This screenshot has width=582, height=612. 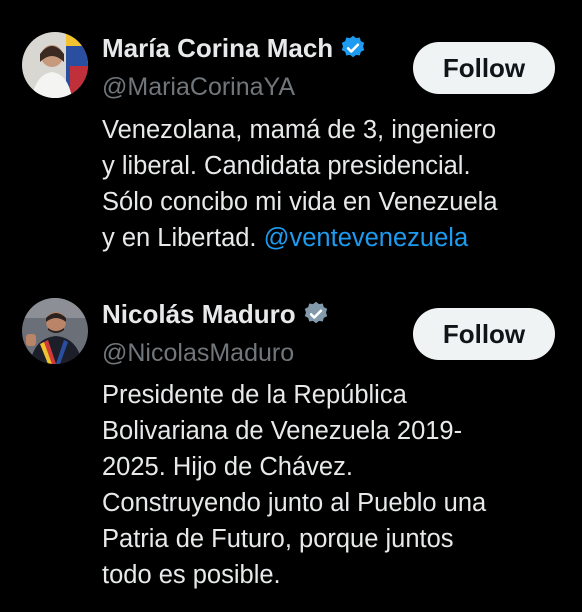 What do you see at coordinates (353, 48) in the screenshot?
I see `verified-blue-icon` at bounding box center [353, 48].